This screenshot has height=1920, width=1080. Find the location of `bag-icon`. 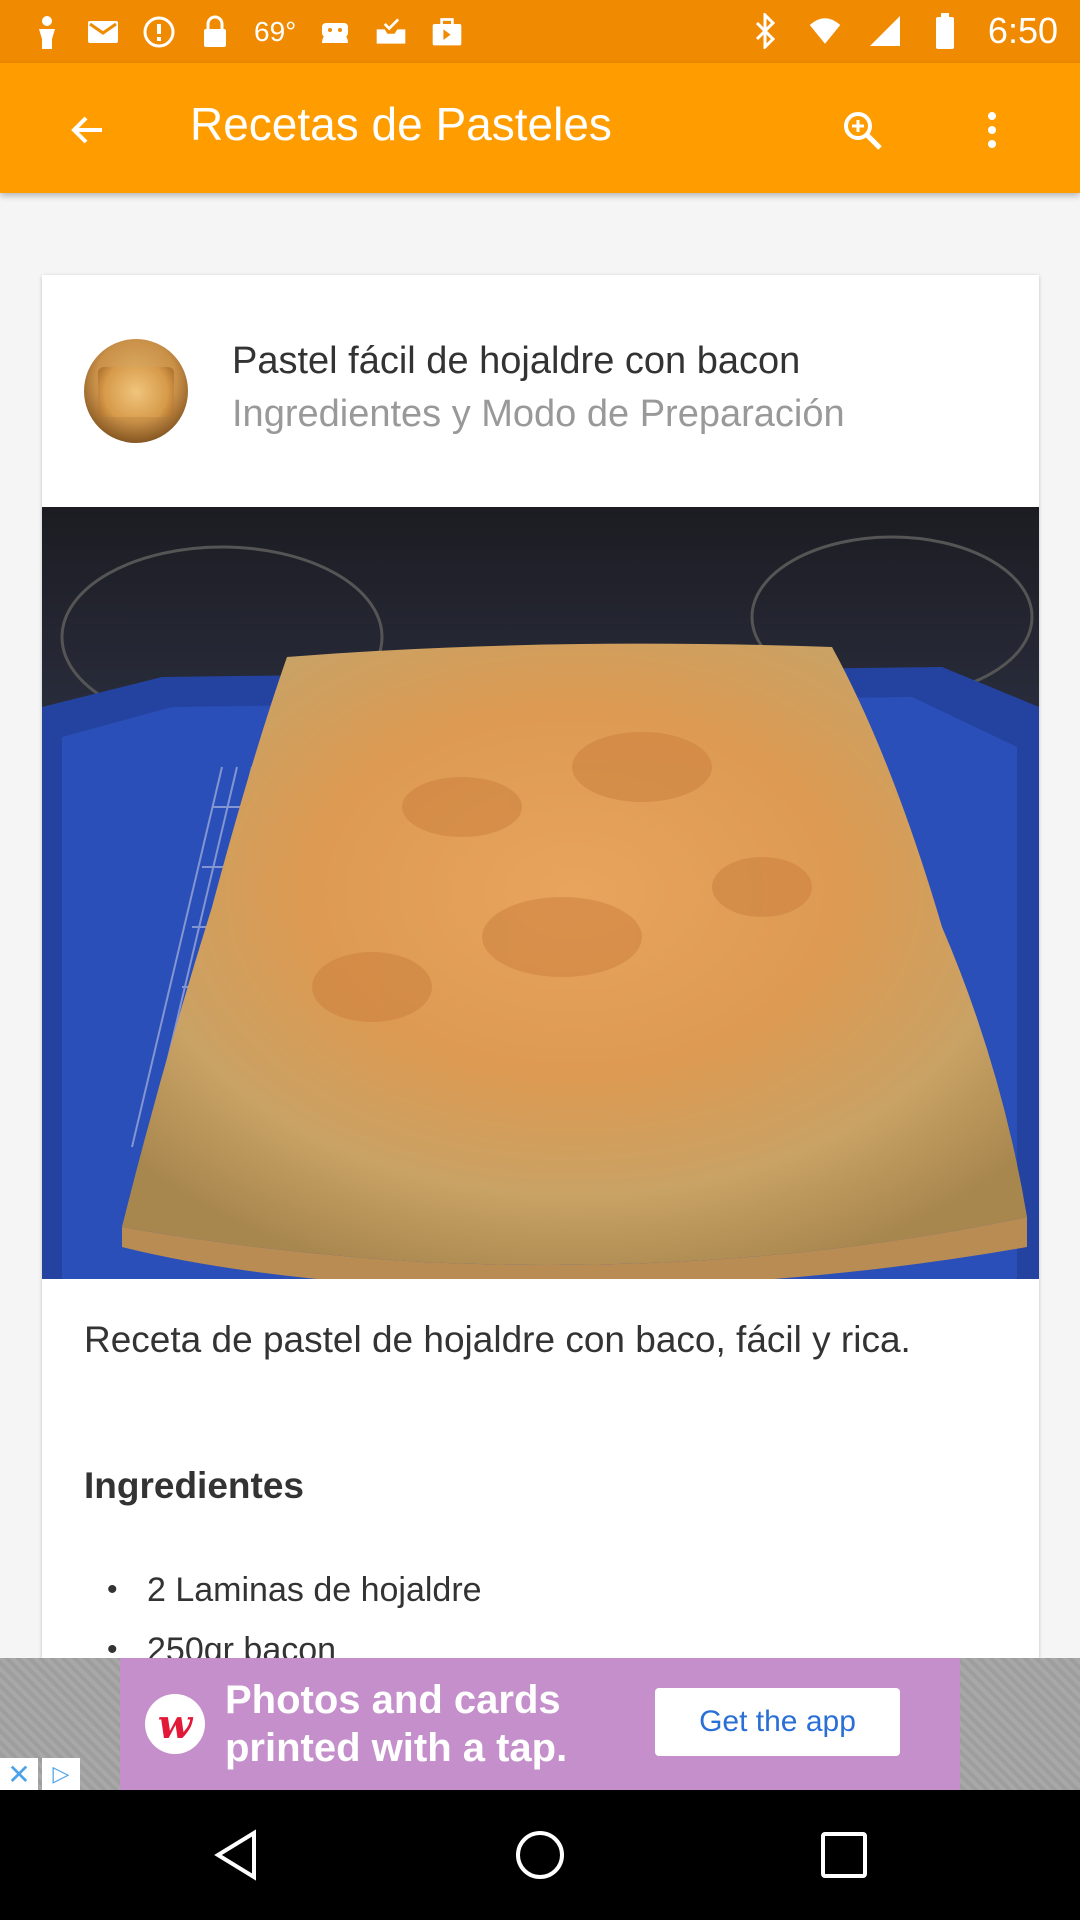

bag-icon is located at coordinates (447, 32).